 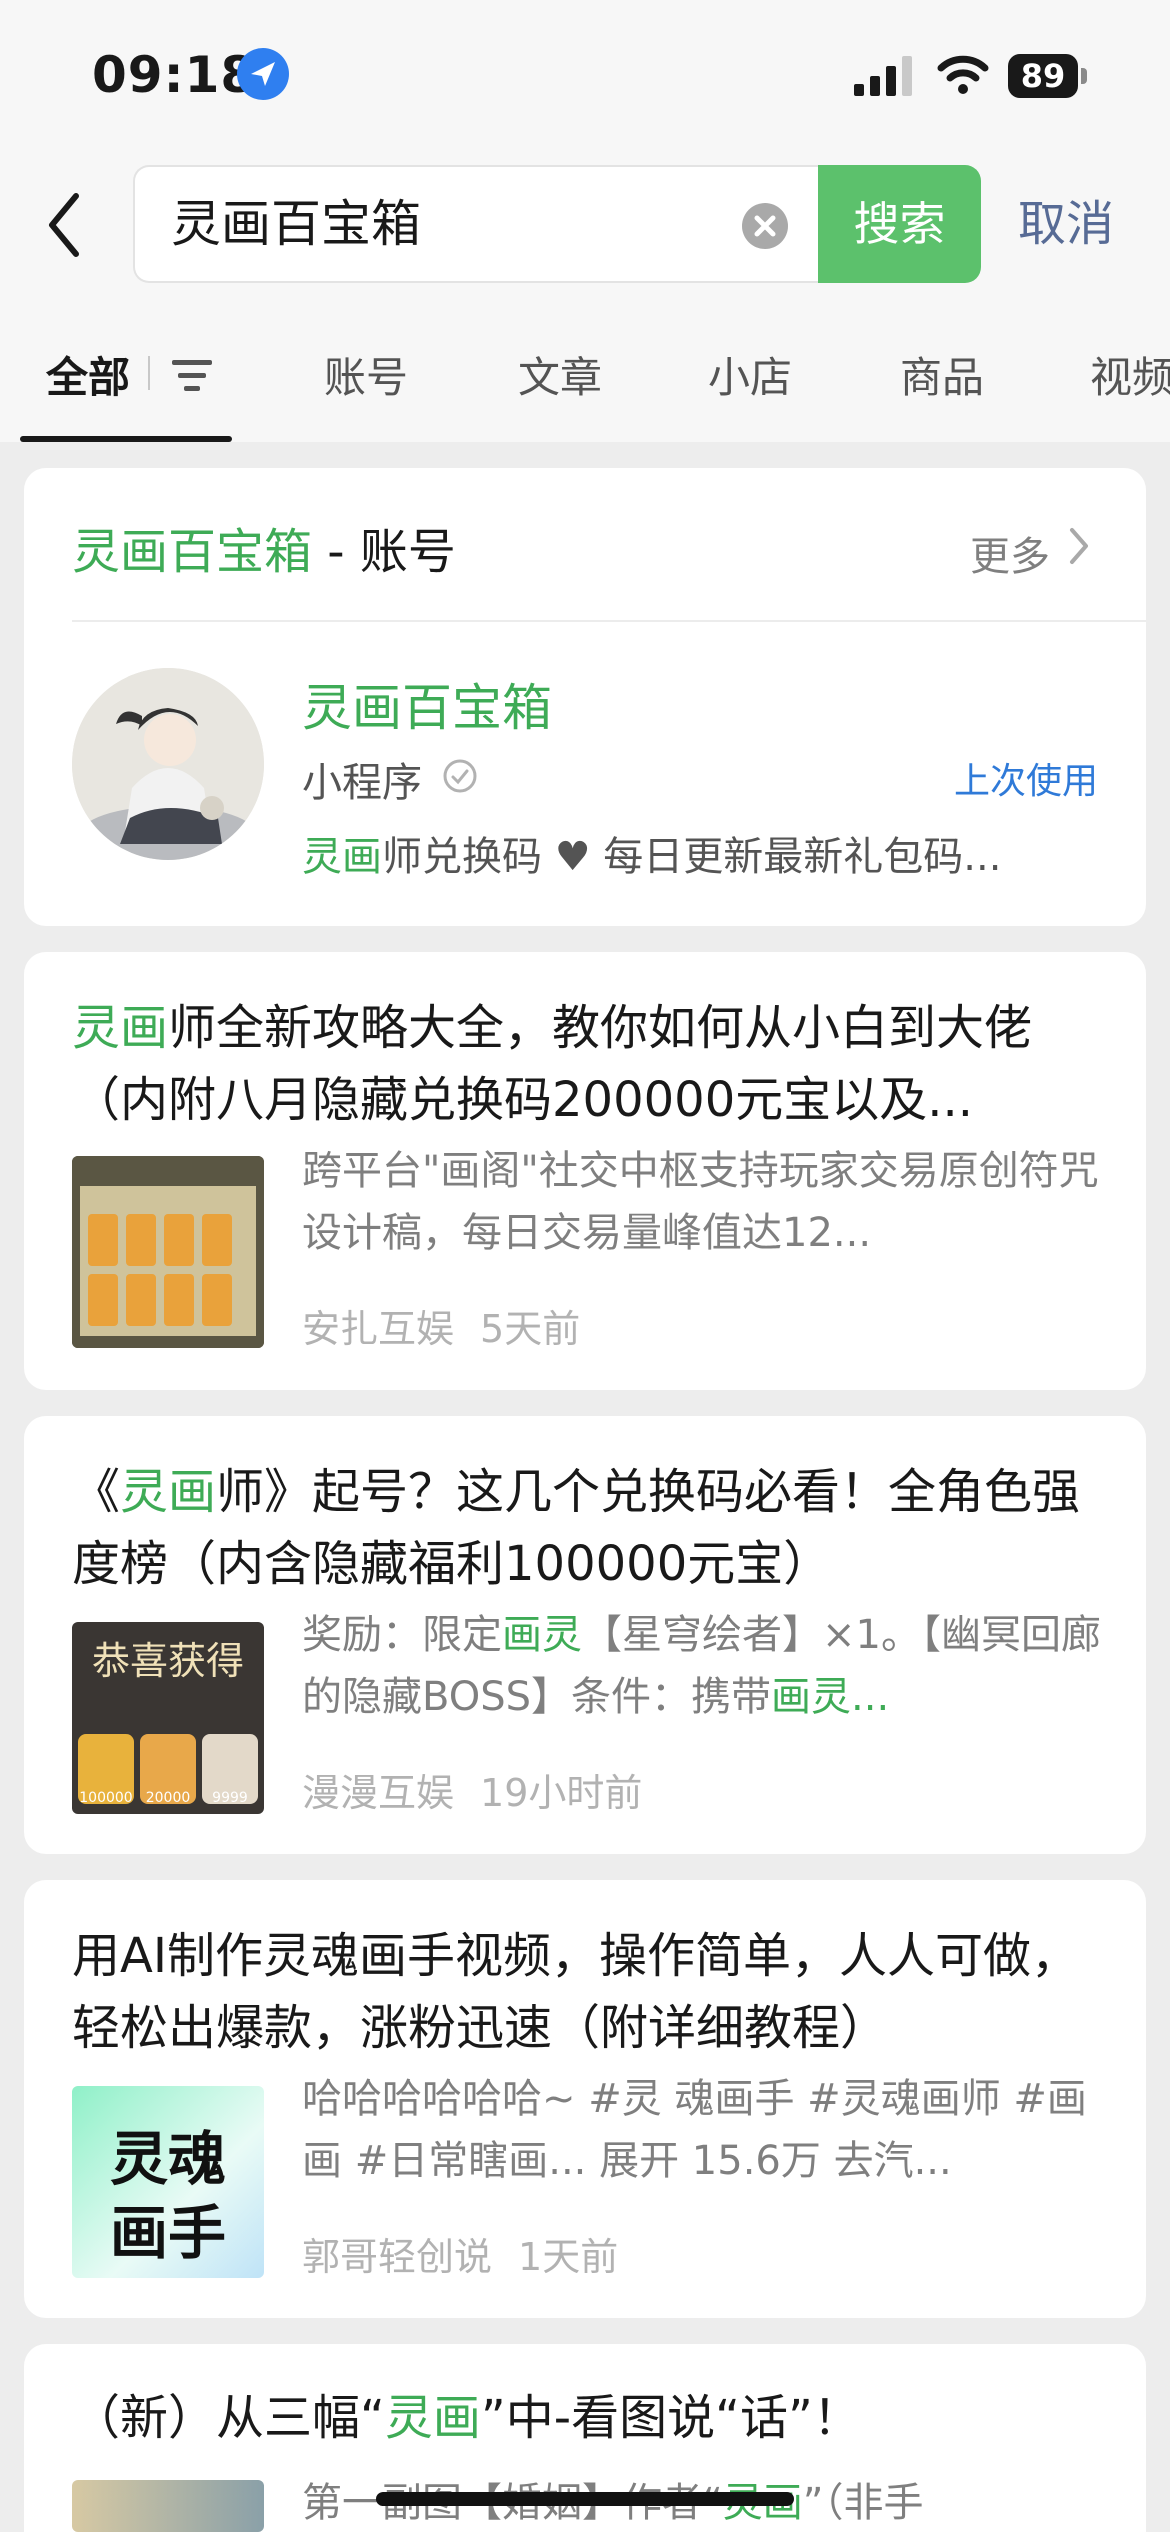 I want to click on thumbnail-caption: 恭喜获得, so click(x=167, y=1661).